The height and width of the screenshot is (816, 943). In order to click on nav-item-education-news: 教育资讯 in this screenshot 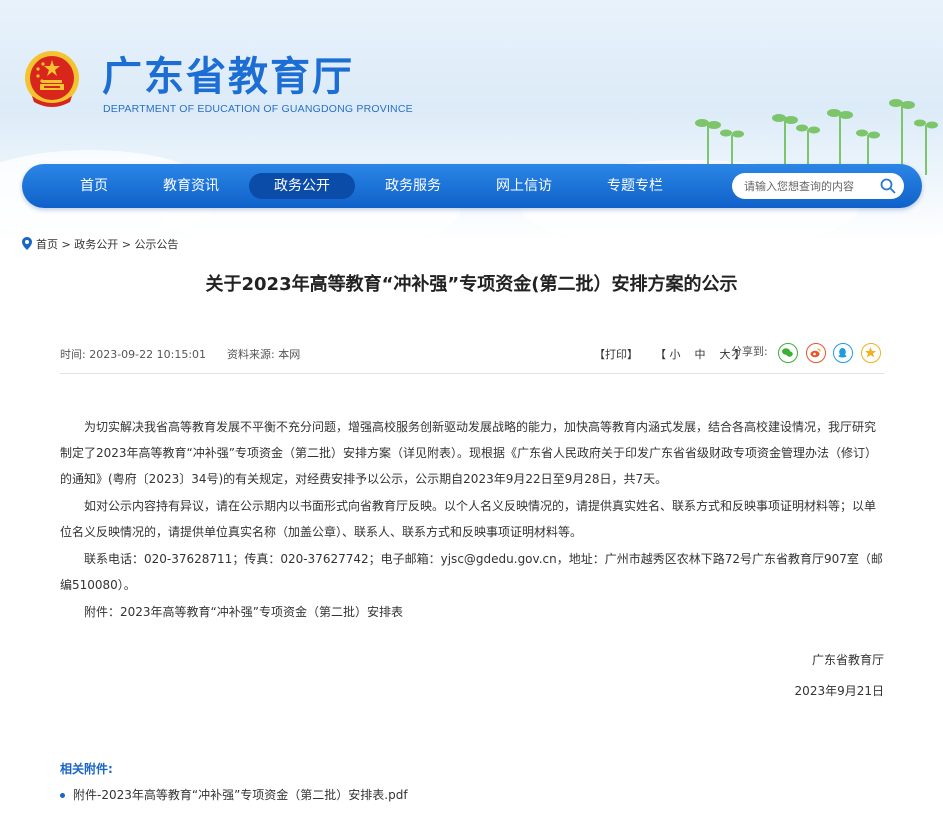, I will do `click(191, 186)`.